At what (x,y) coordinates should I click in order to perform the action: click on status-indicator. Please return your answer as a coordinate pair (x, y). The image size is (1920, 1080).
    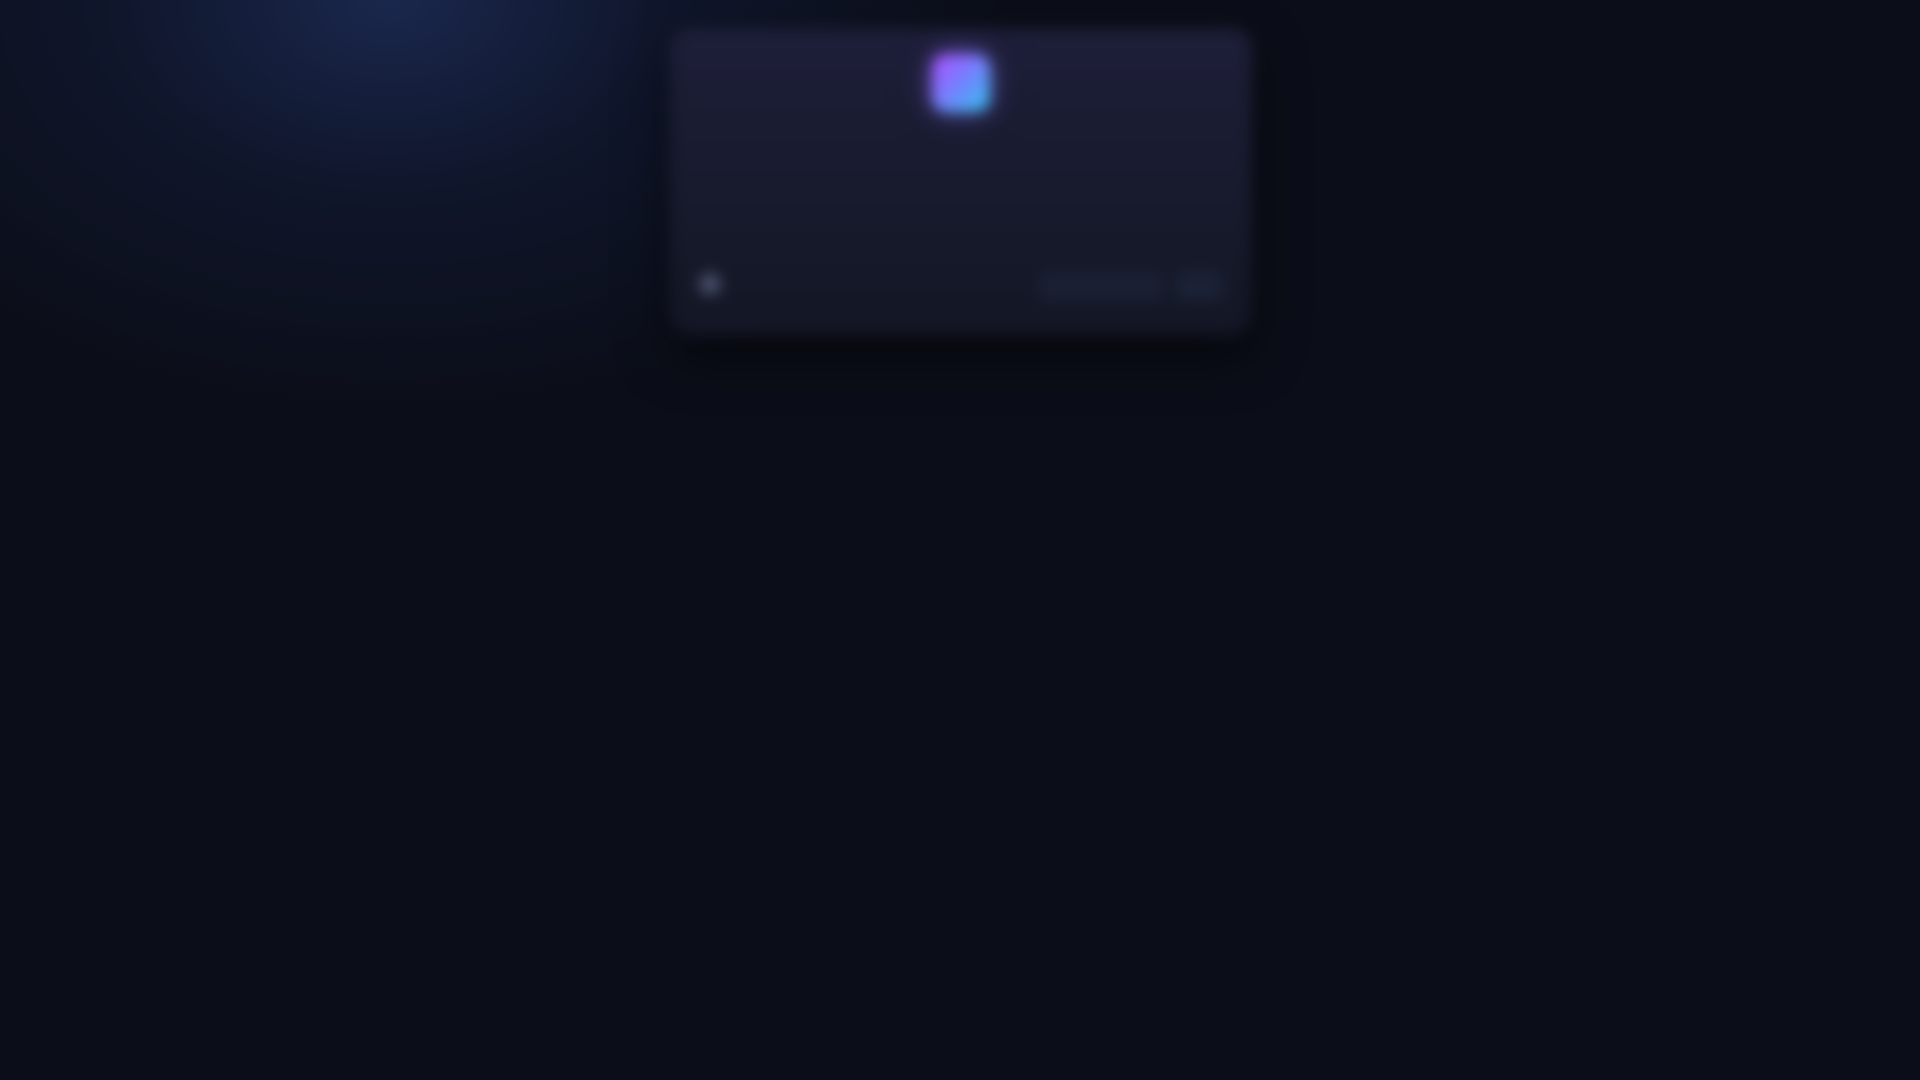
    Looking at the image, I should click on (715, 284).